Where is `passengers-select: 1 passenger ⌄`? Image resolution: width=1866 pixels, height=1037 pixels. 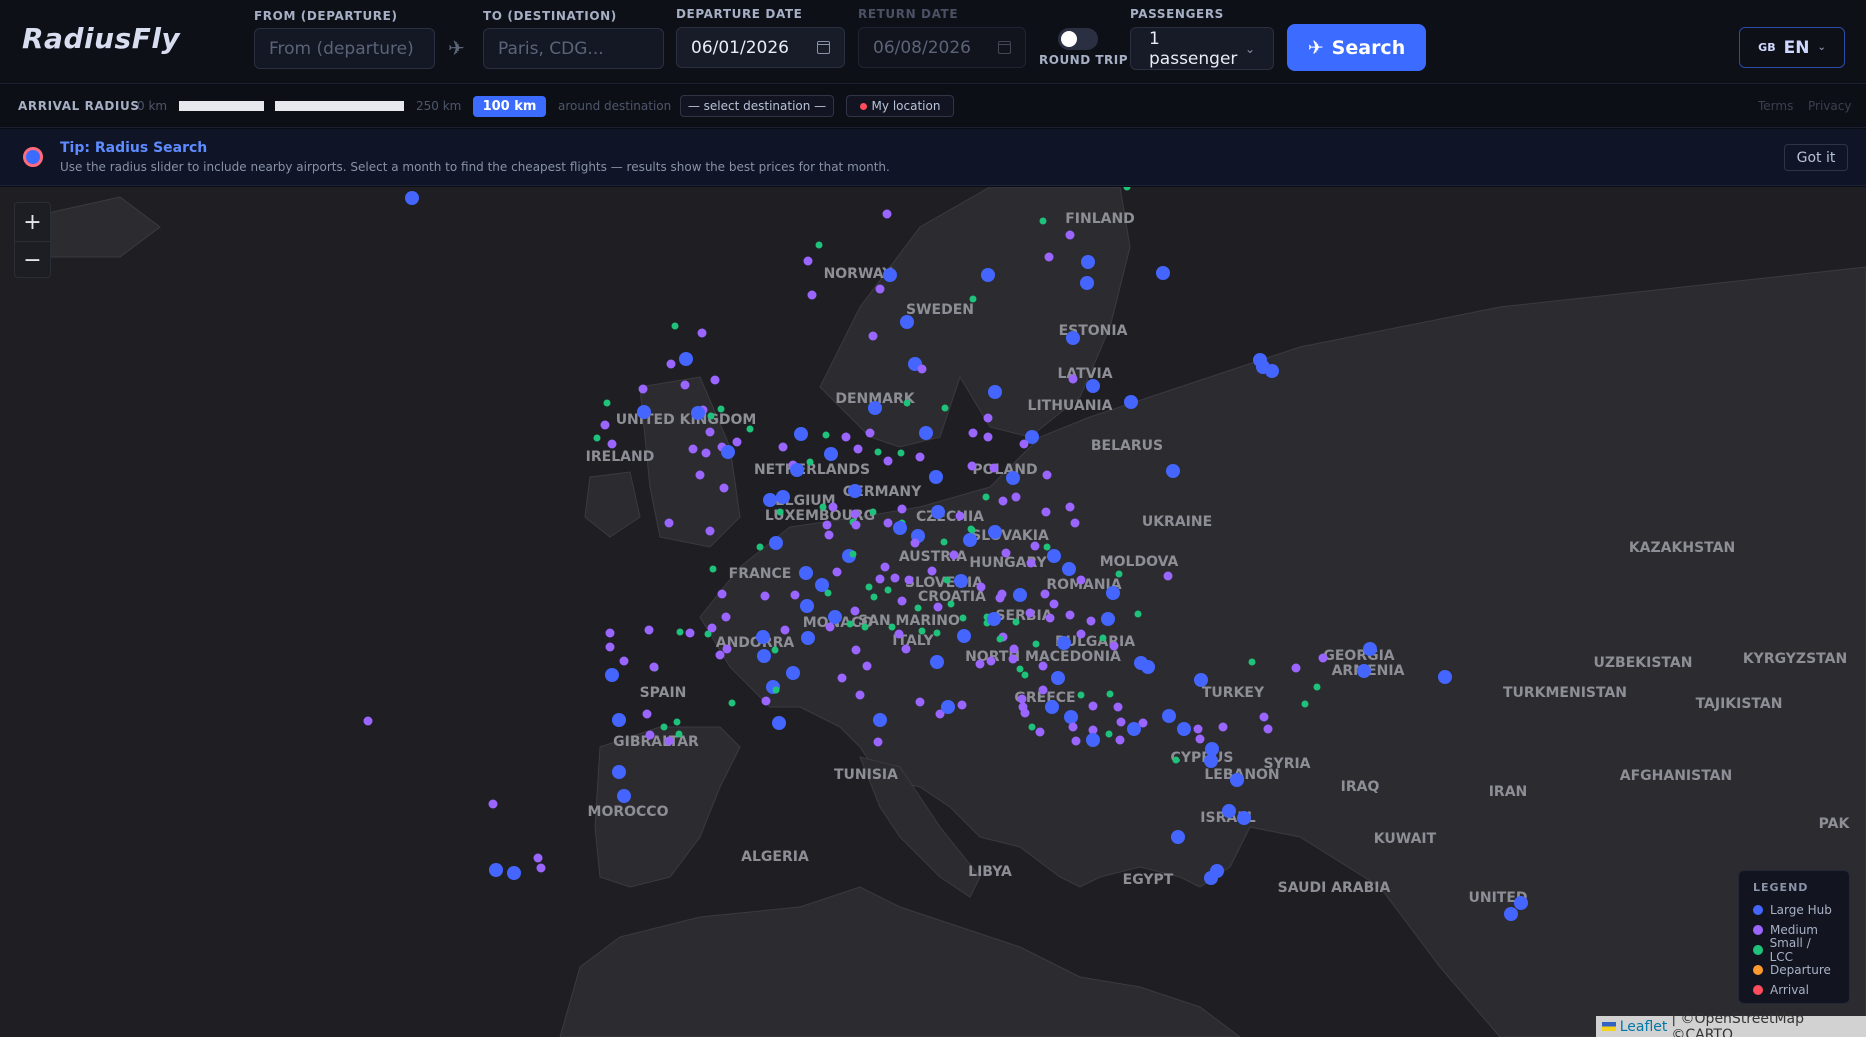
passengers-select: 1 passenger ⌄ is located at coordinates (1202, 48).